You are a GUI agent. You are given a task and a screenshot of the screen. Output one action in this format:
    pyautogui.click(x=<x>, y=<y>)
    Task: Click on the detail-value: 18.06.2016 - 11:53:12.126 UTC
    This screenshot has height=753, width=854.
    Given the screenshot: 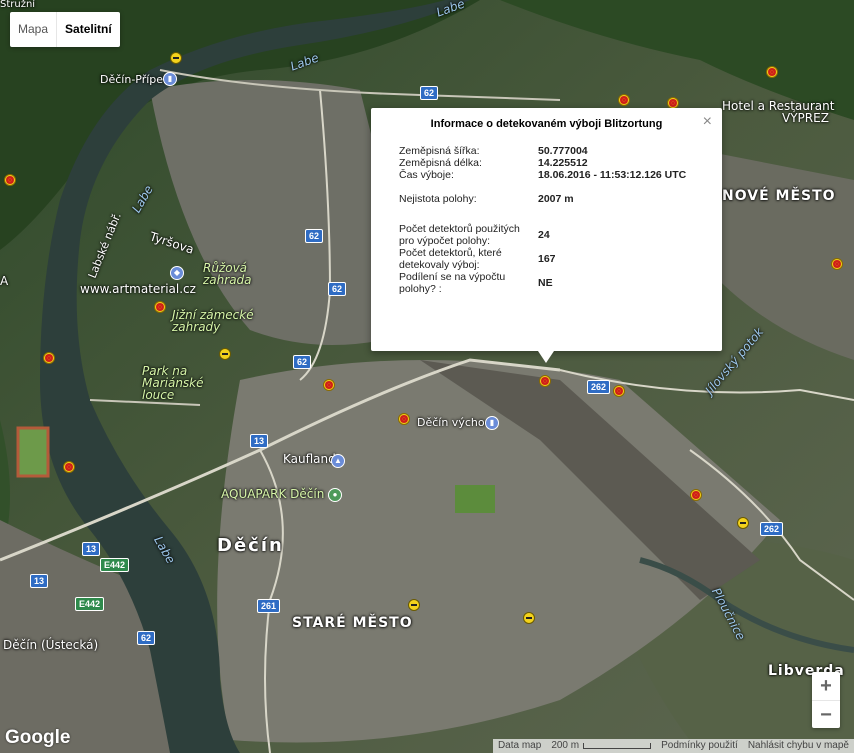 What is the action you would take?
    pyautogui.click(x=612, y=175)
    